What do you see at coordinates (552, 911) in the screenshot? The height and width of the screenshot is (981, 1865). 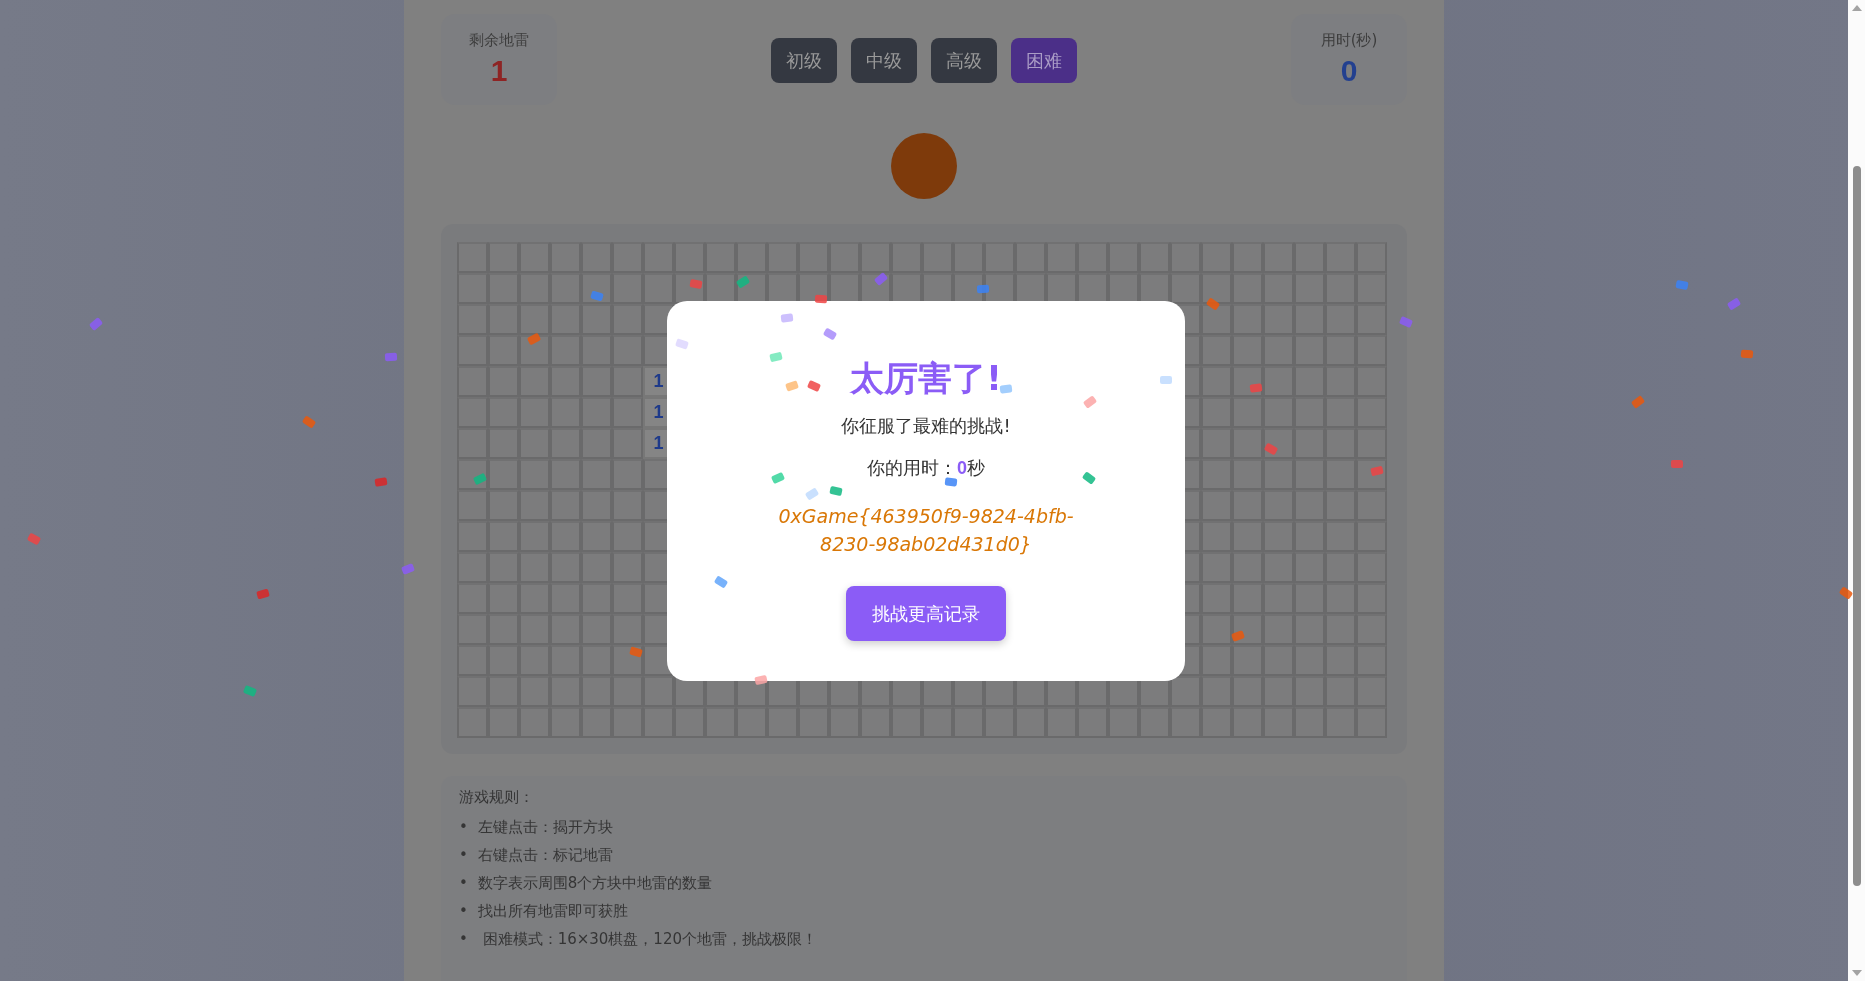 I see `rule-item: 找出所有地雷即可获胜` at bounding box center [552, 911].